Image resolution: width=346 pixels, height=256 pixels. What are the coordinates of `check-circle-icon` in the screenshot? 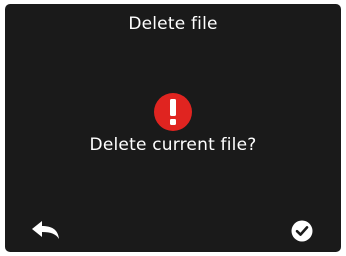 It's located at (302, 231).